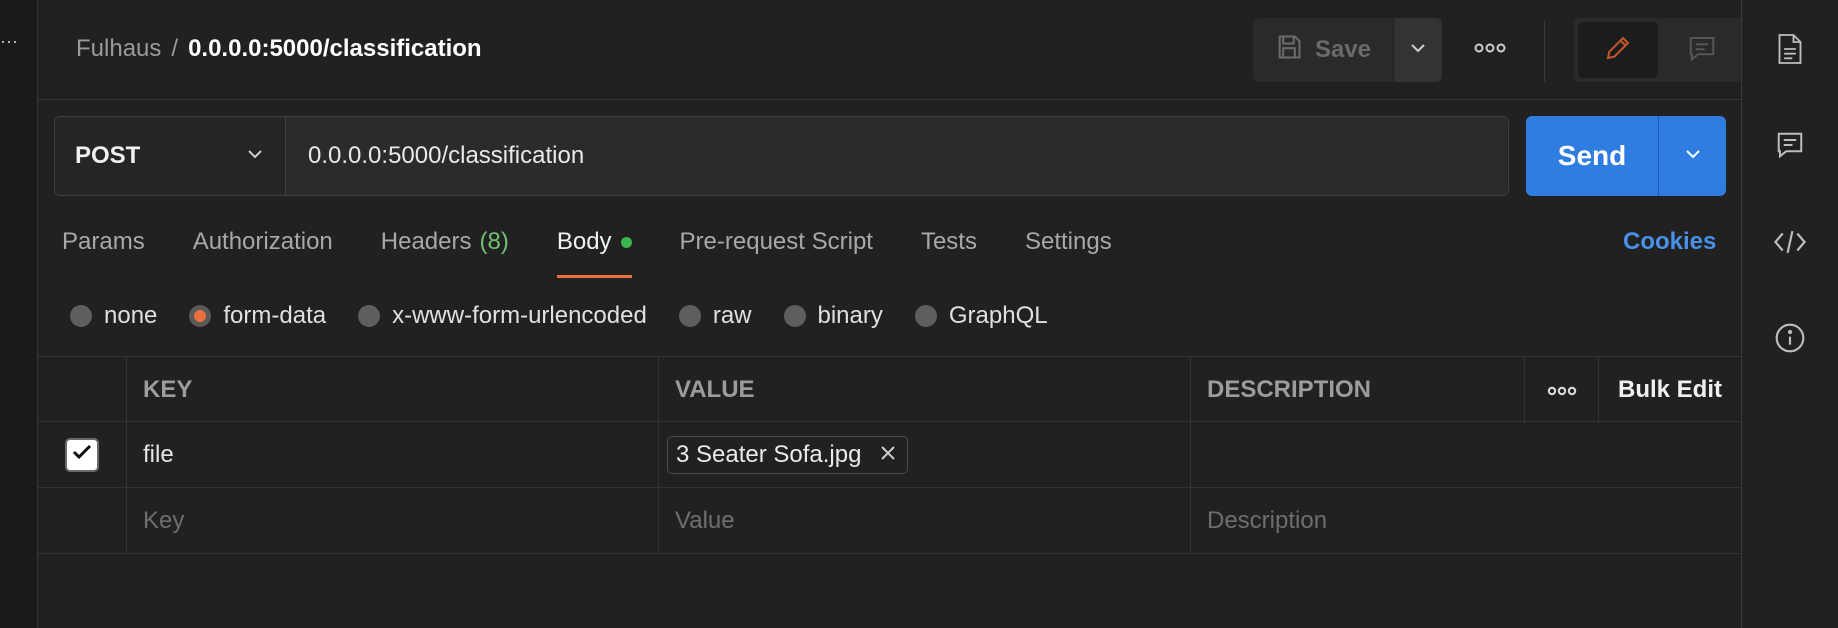  Describe the element at coordinates (925, 521) in the screenshot. I see `value-input: Value` at that location.